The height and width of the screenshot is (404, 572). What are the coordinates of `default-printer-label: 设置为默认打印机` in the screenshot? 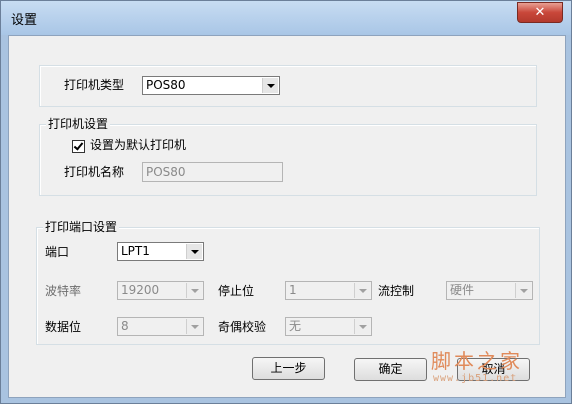 It's located at (138, 145).